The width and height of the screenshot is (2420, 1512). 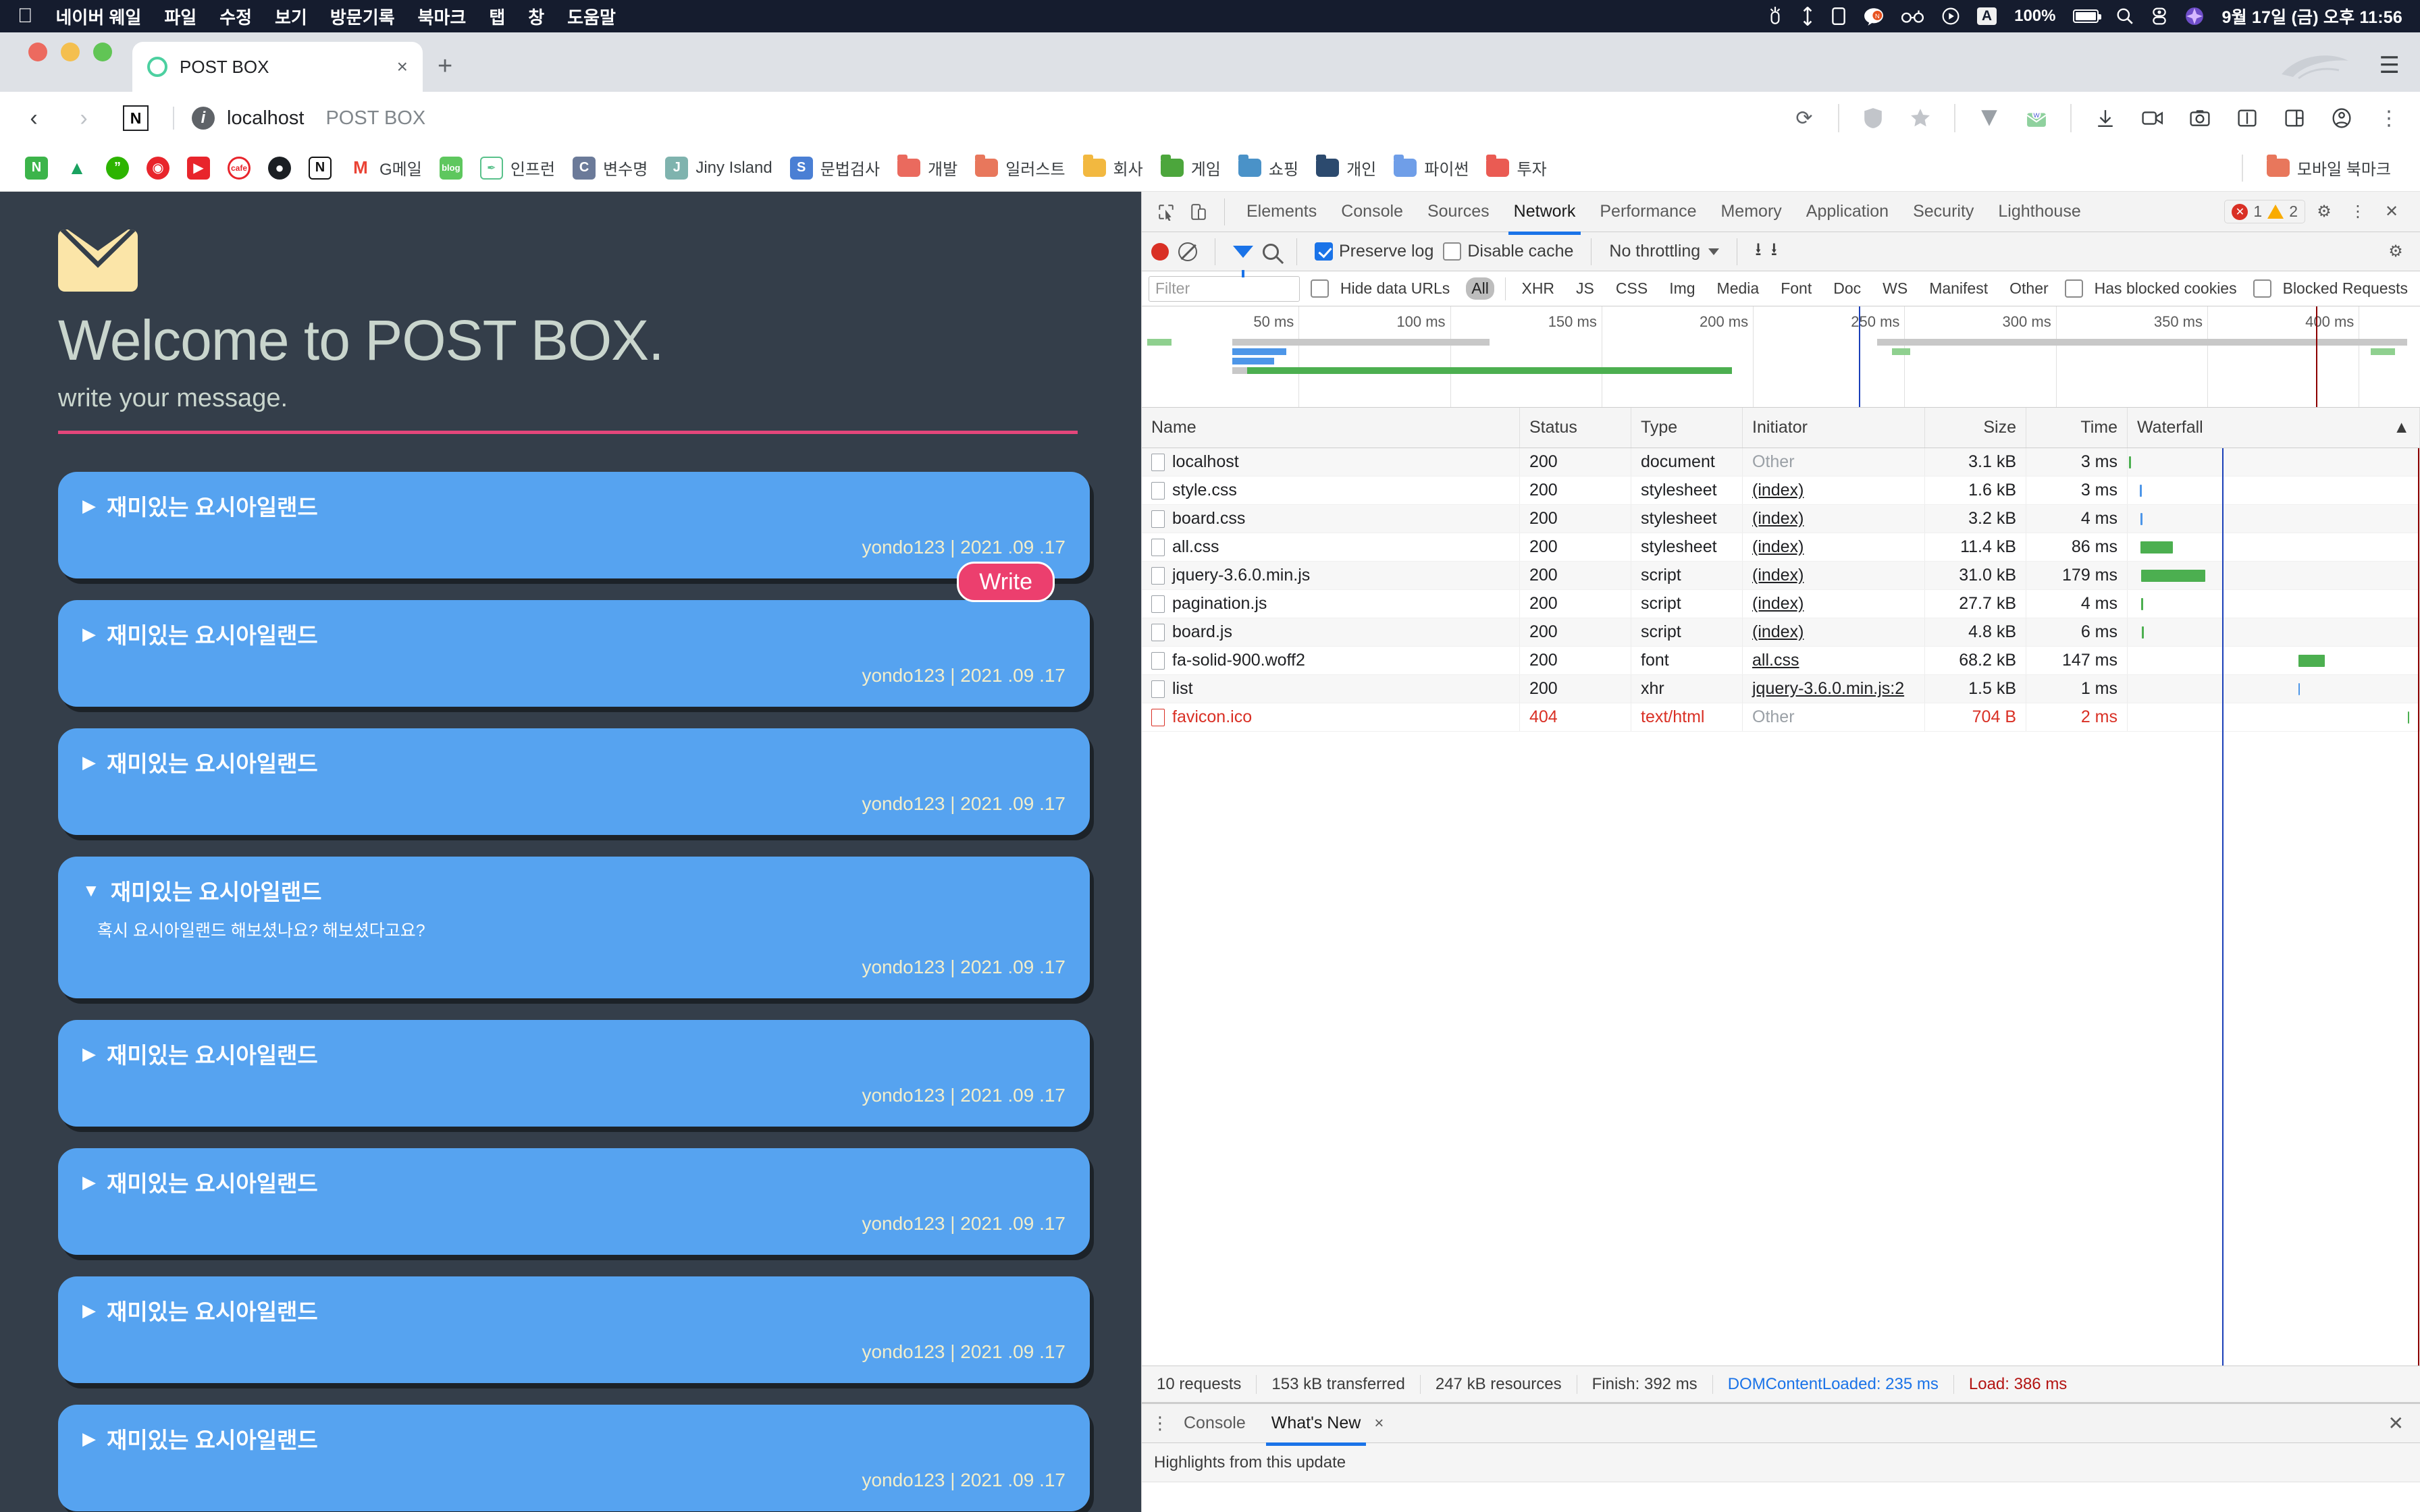 I want to click on tab-elements: Elements, so click(x=1281, y=212).